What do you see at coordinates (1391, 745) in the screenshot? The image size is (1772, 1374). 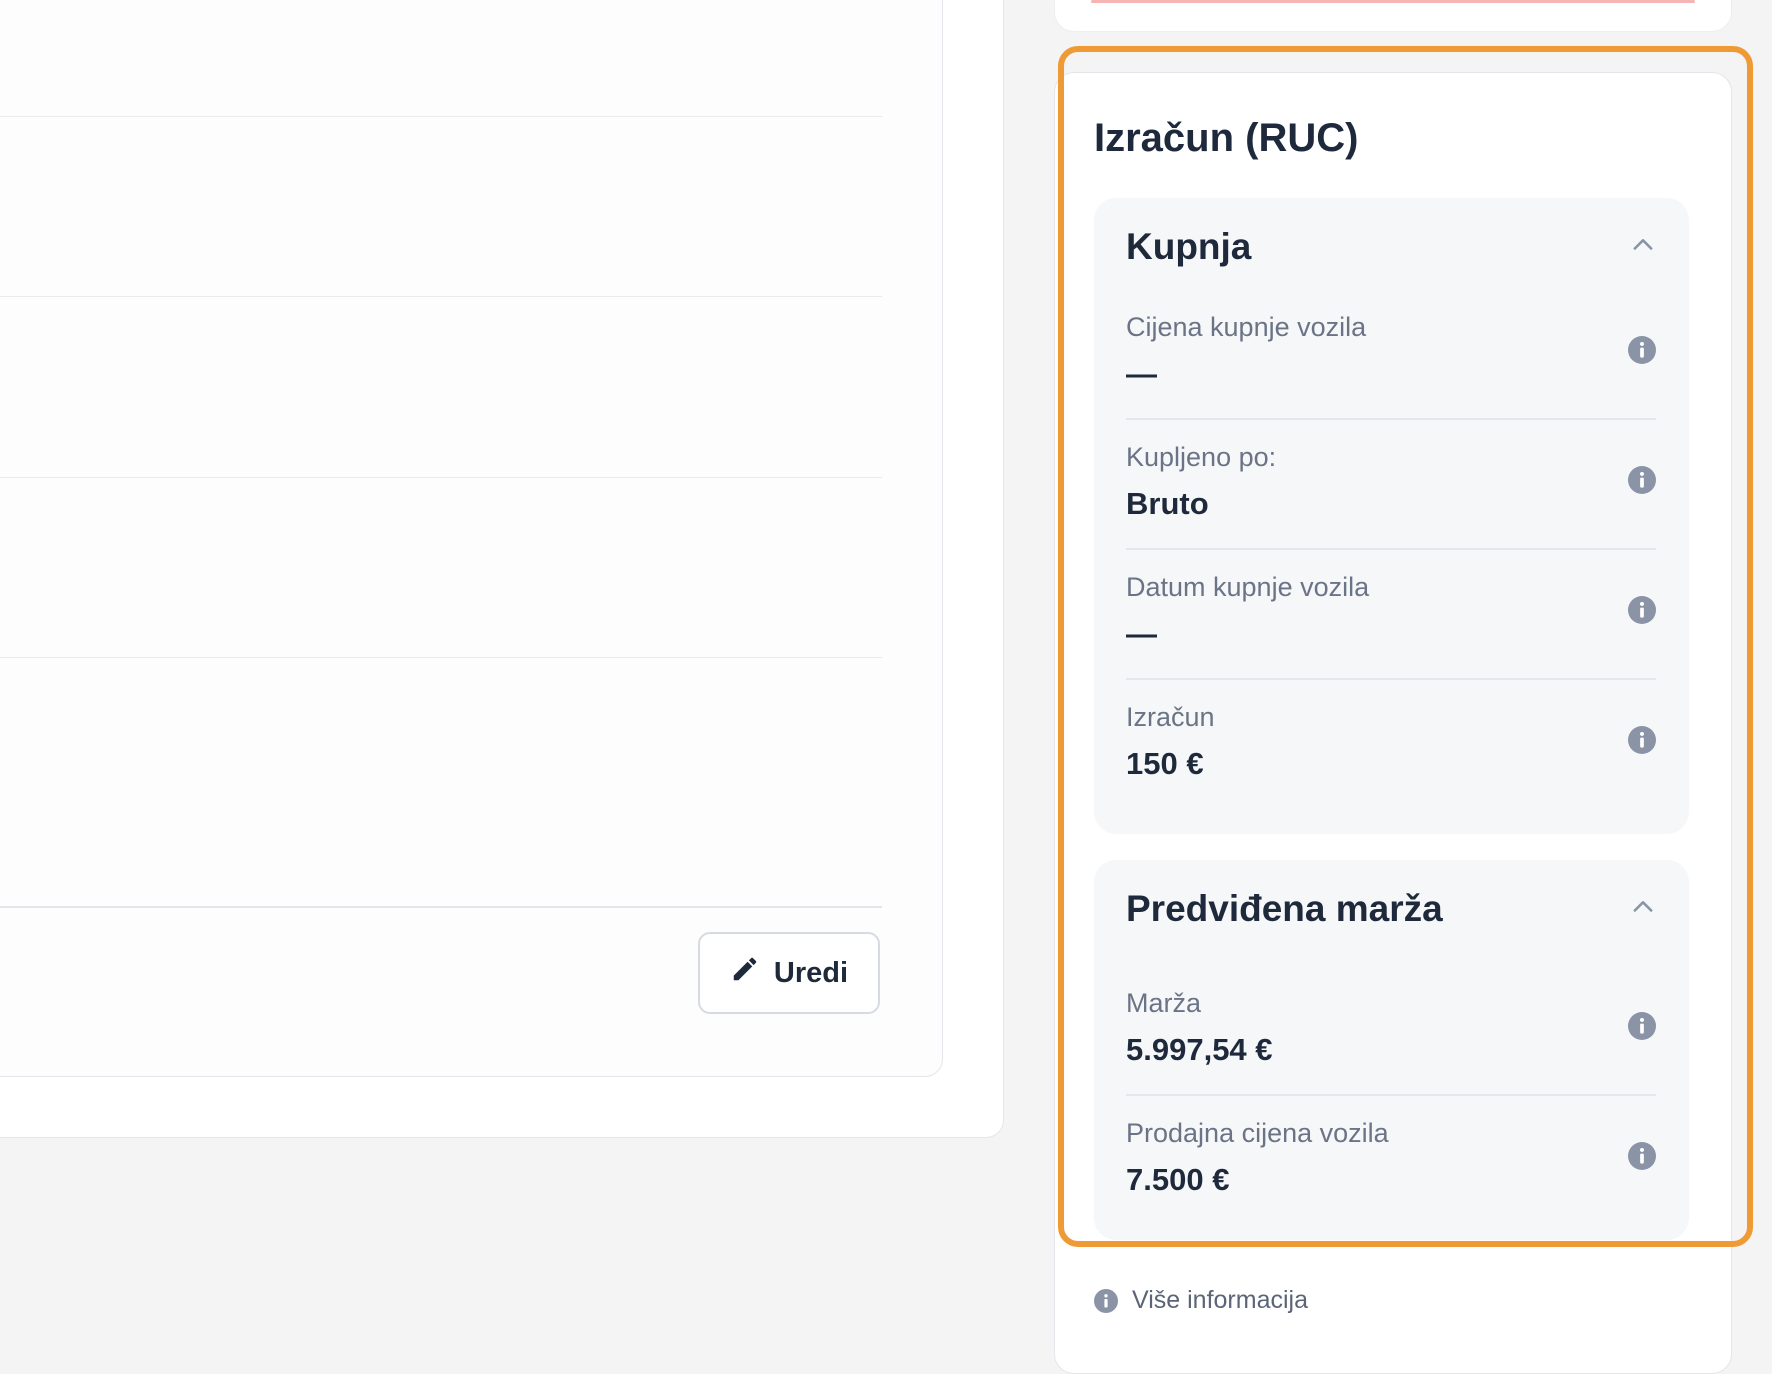 I see `calculation-row: Izračun 150 €` at bounding box center [1391, 745].